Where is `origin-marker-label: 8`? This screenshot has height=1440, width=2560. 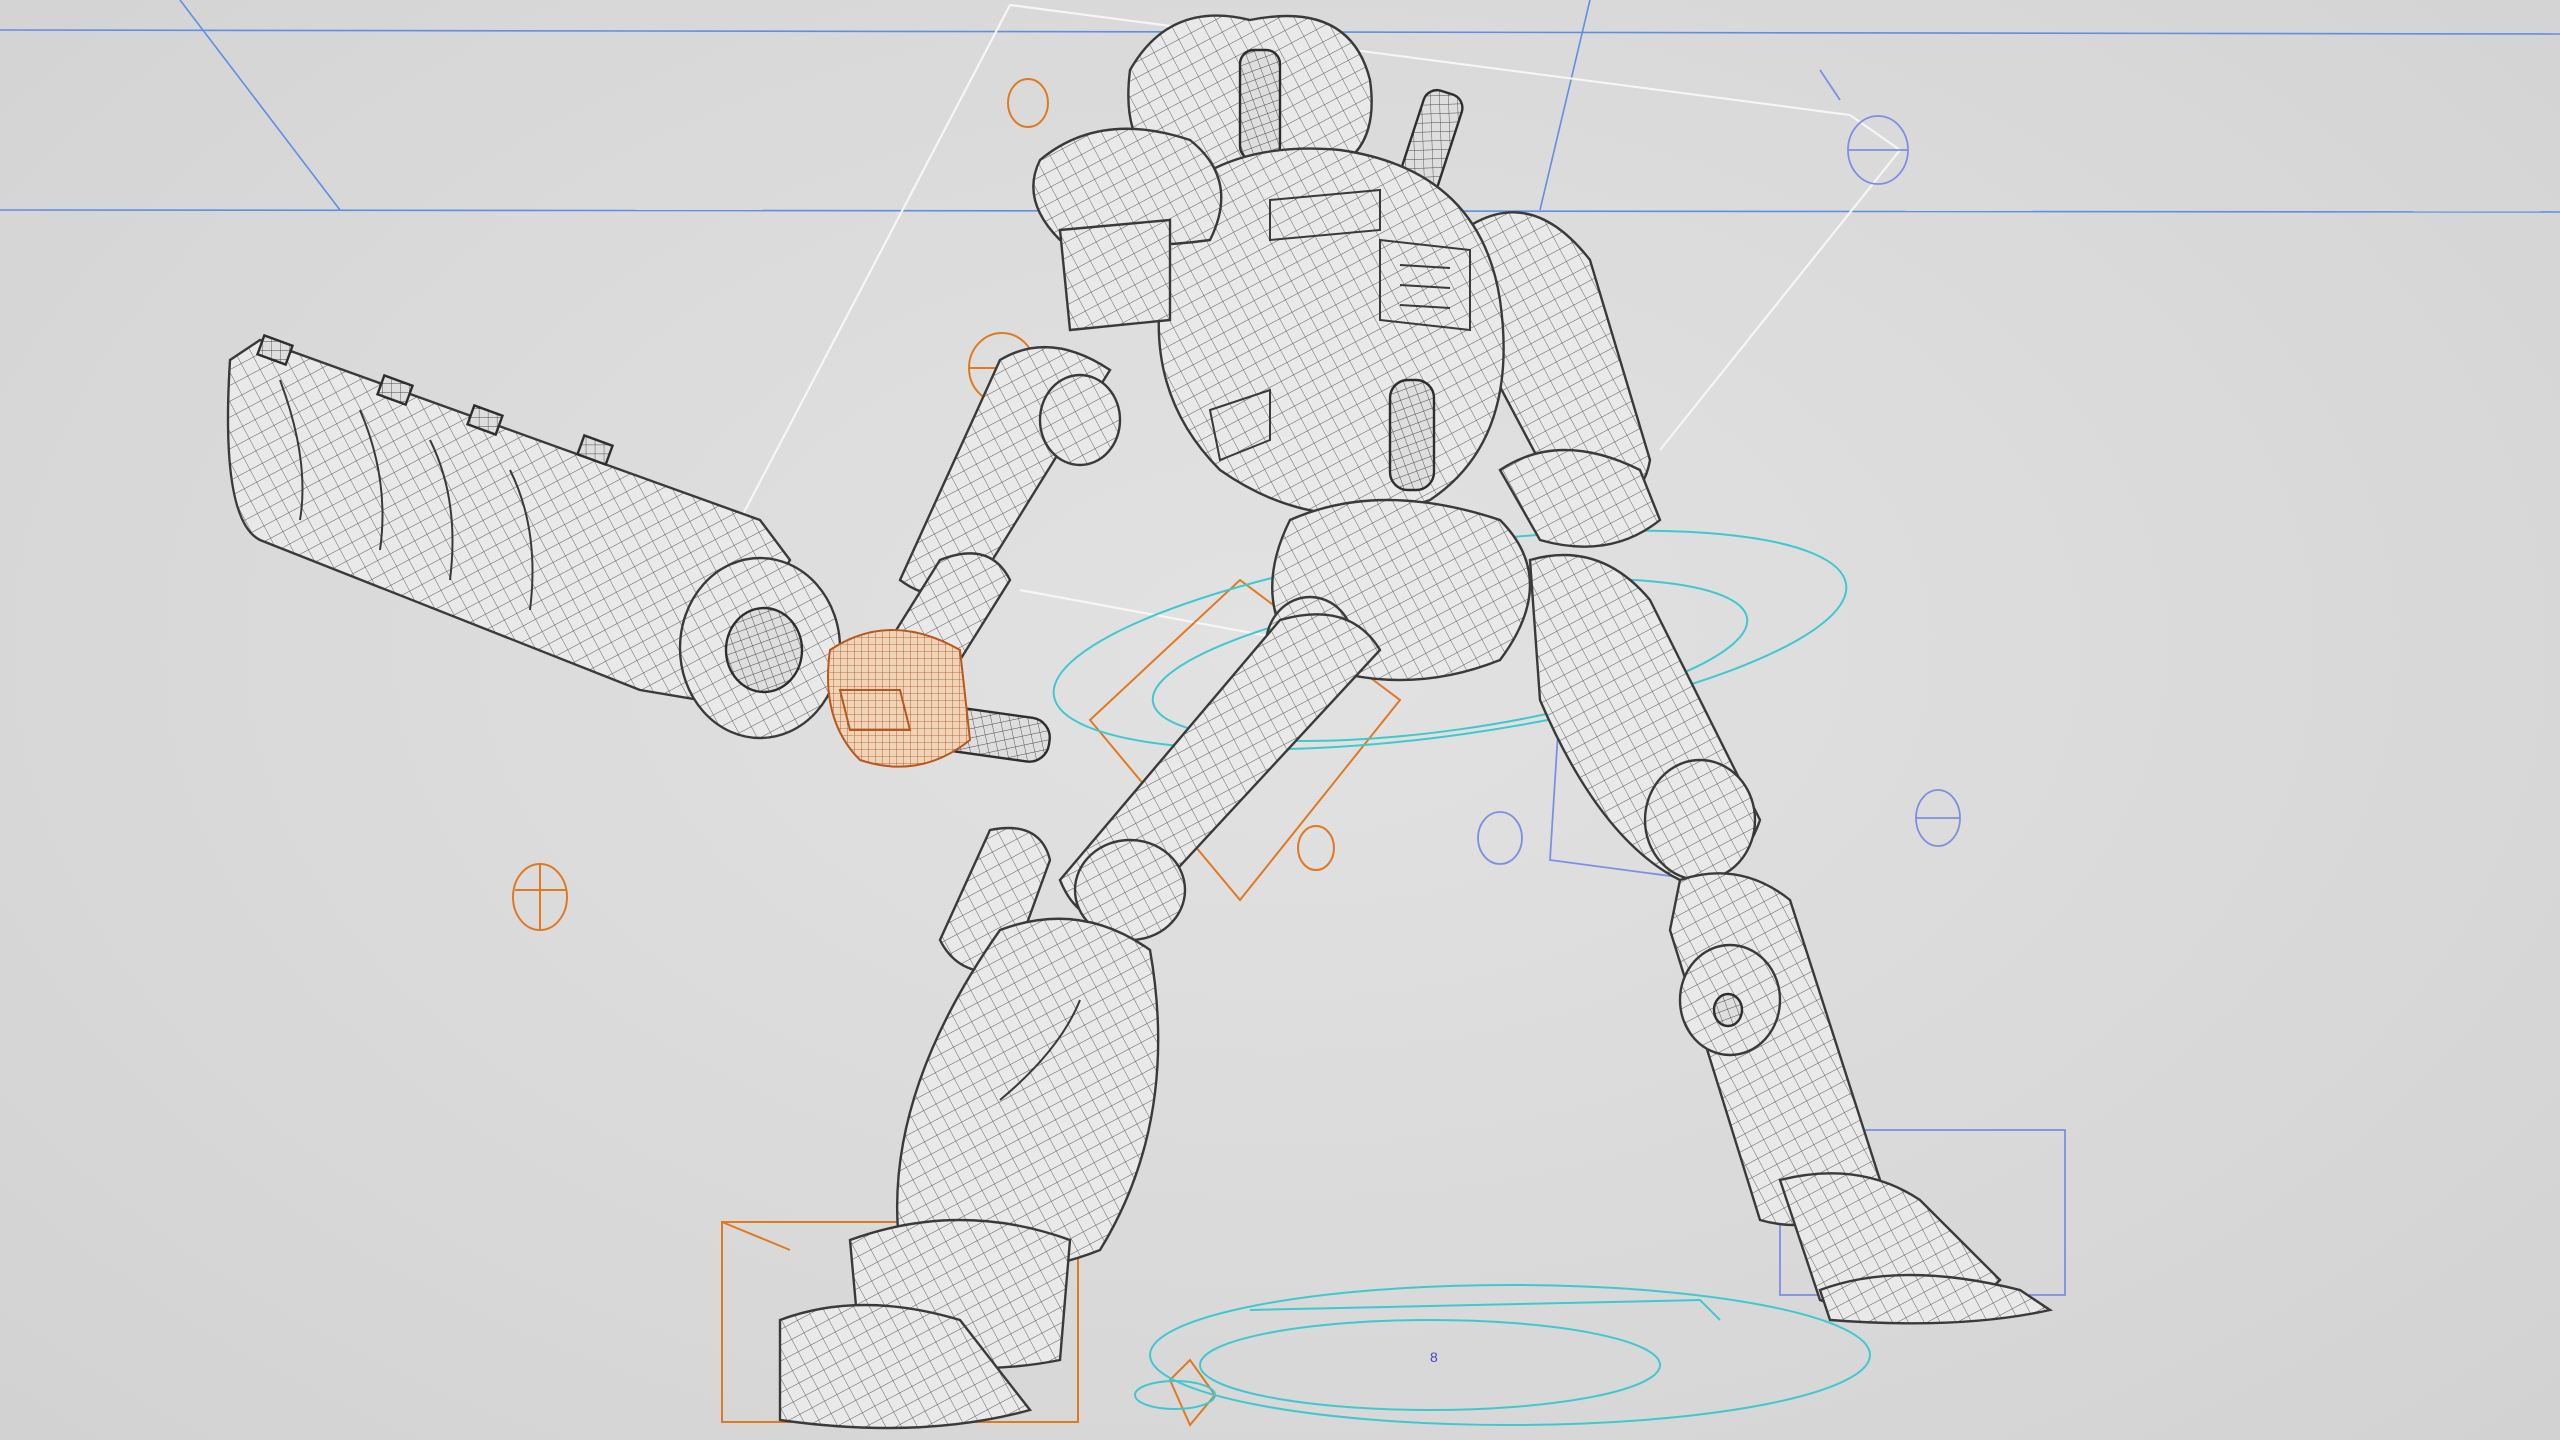
origin-marker-label: 8 is located at coordinates (1434, 1357).